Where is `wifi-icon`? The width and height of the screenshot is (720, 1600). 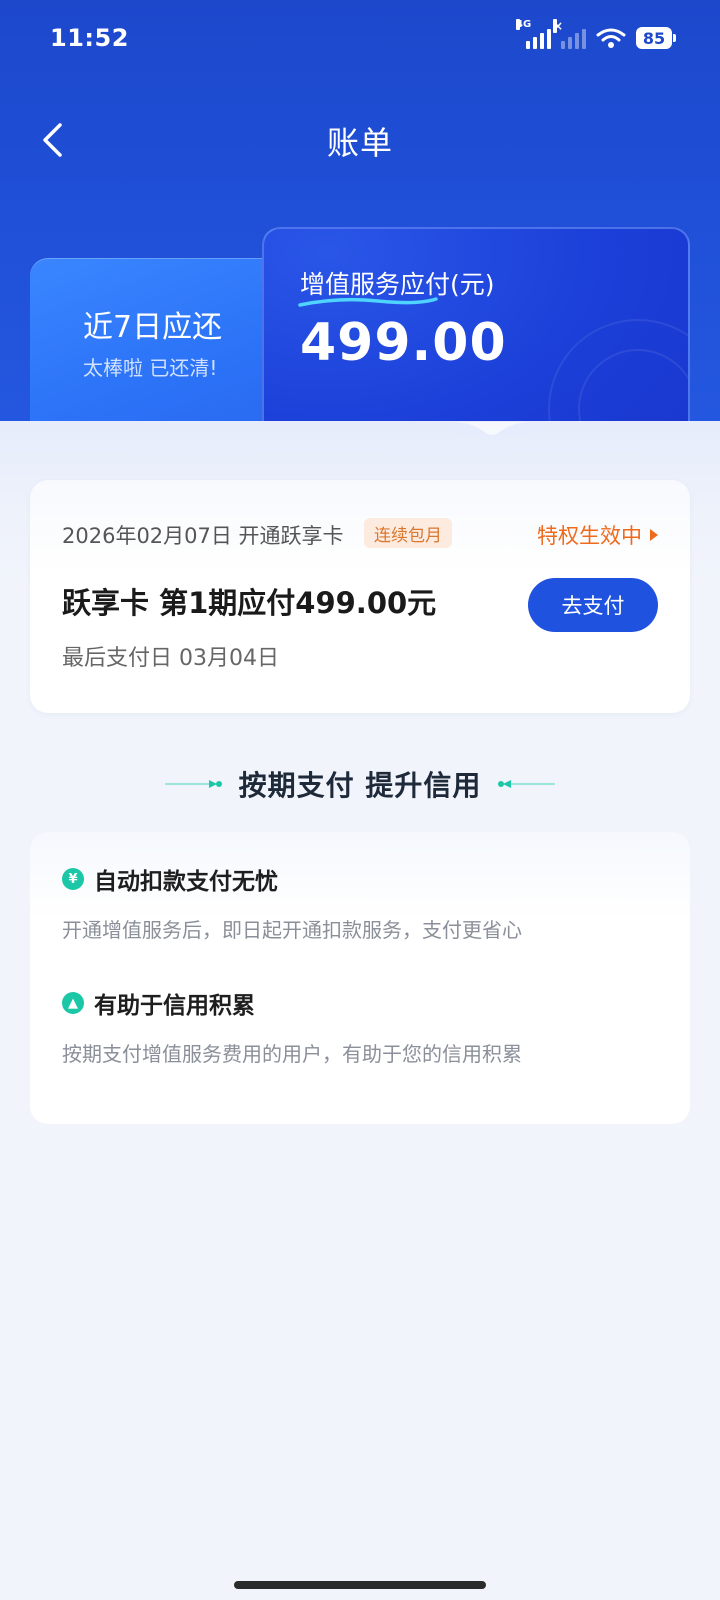
wifi-icon is located at coordinates (611, 38).